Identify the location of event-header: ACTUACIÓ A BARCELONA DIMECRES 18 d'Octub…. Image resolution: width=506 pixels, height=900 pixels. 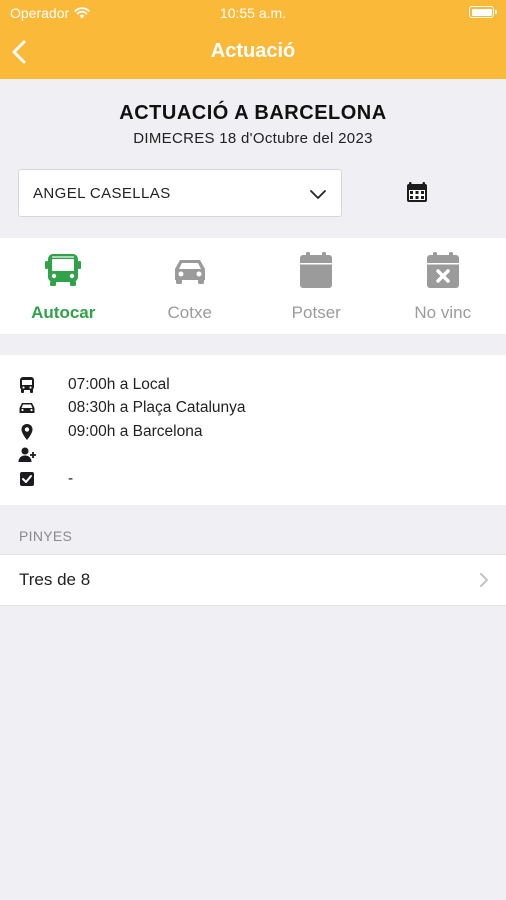
(253, 113).